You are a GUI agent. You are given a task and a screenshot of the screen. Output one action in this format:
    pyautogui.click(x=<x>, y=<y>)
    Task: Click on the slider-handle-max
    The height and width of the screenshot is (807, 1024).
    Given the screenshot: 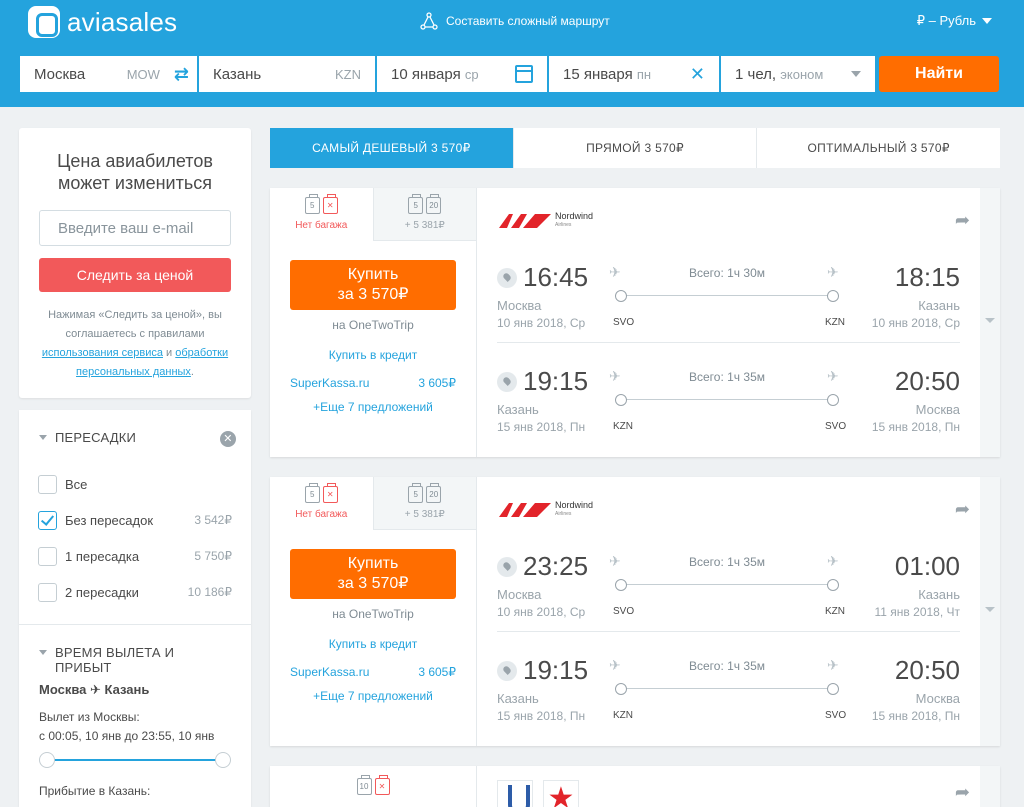 What is the action you would take?
    pyautogui.click(x=223, y=760)
    